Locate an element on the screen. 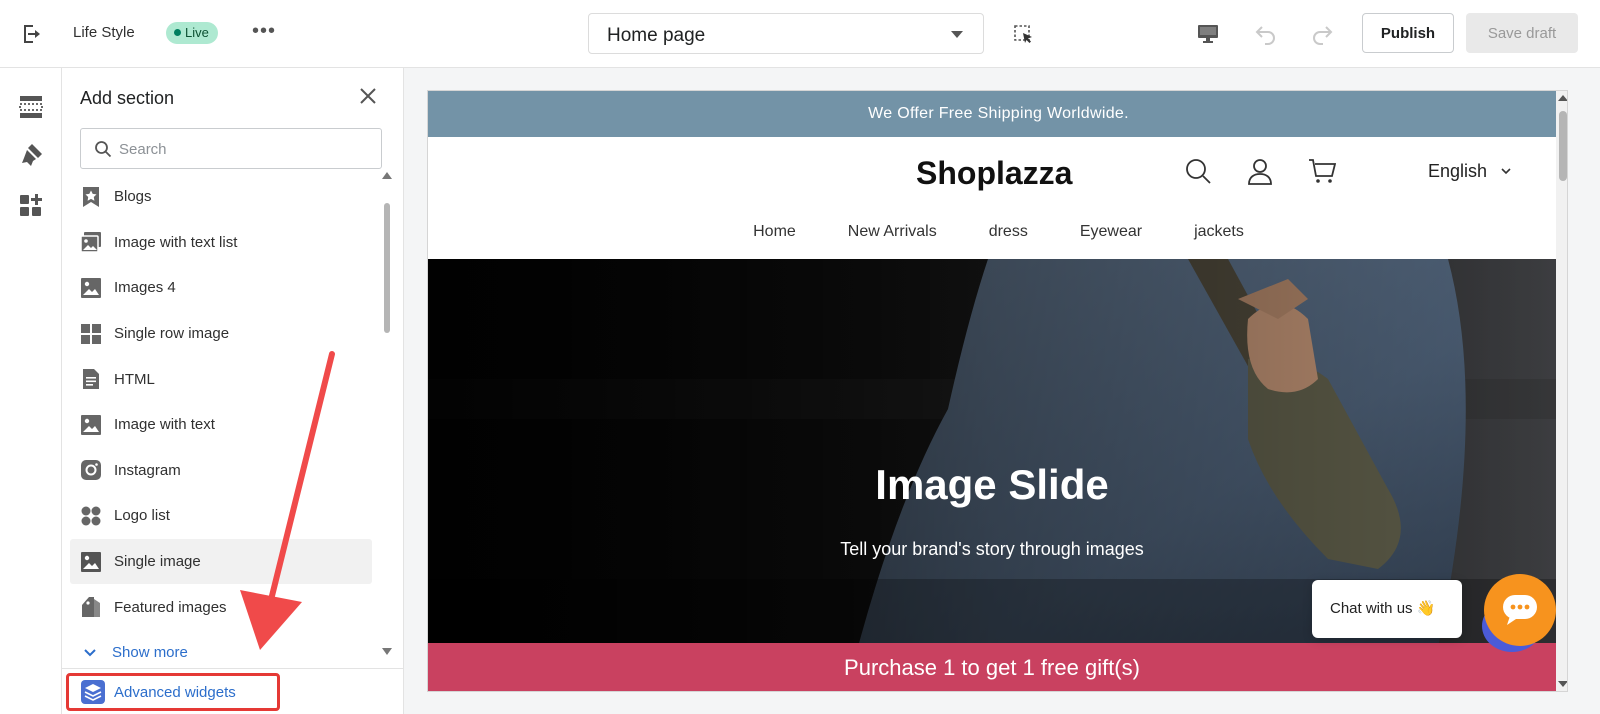 The height and width of the screenshot is (714, 1600). sections-icon is located at coordinates (31, 107).